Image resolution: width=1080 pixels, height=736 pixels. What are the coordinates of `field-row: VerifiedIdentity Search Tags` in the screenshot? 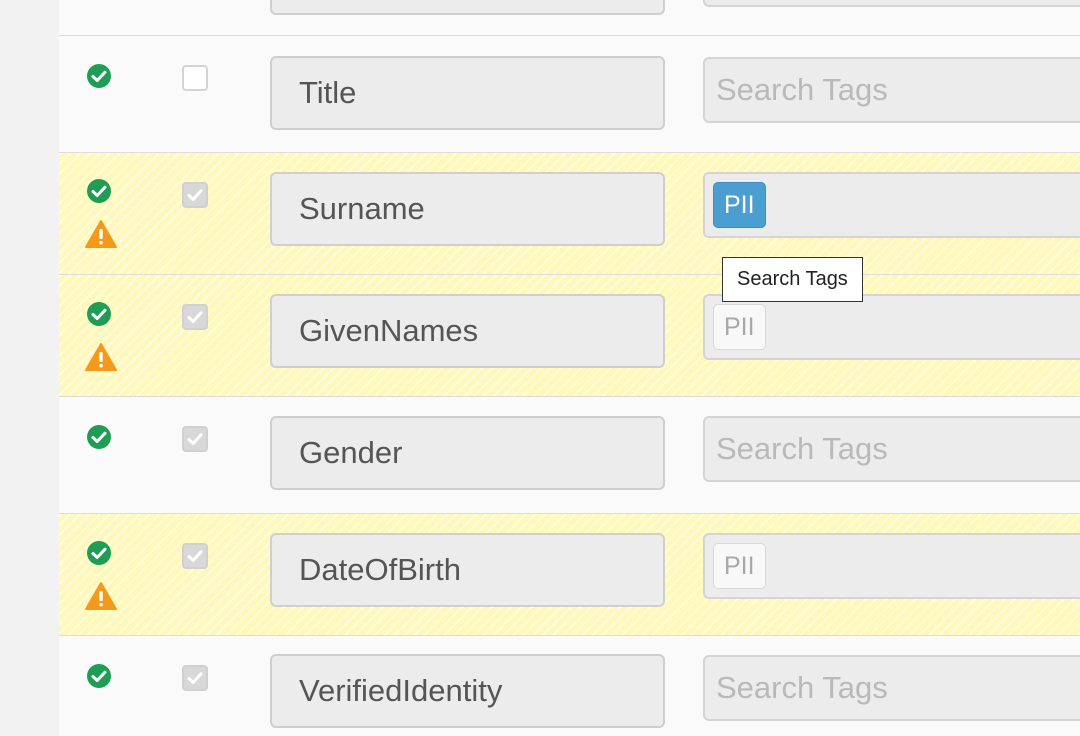 It's located at (569, 686).